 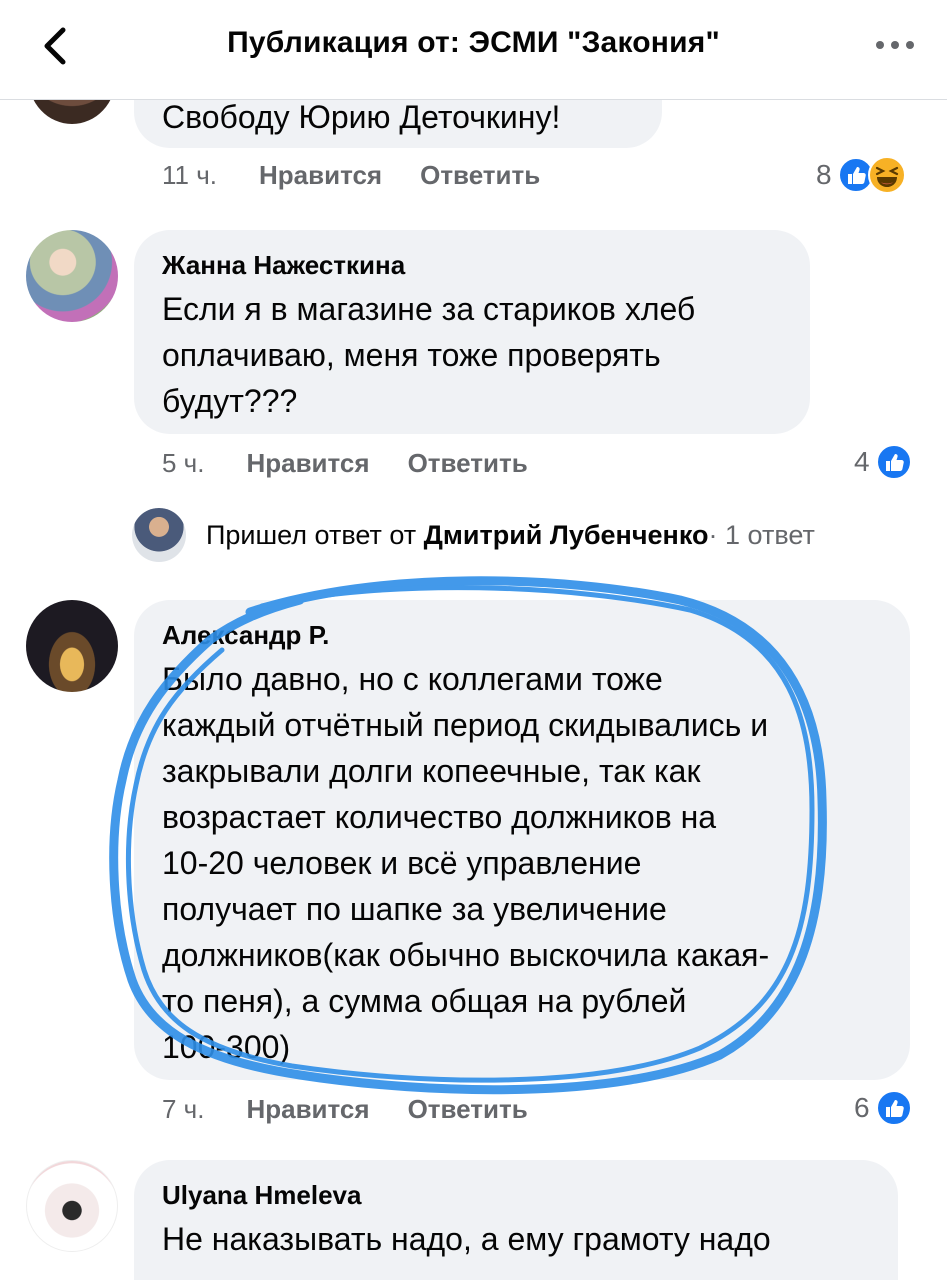 I want to click on comment-text-line: 100-300), so click(x=226, y=1047).